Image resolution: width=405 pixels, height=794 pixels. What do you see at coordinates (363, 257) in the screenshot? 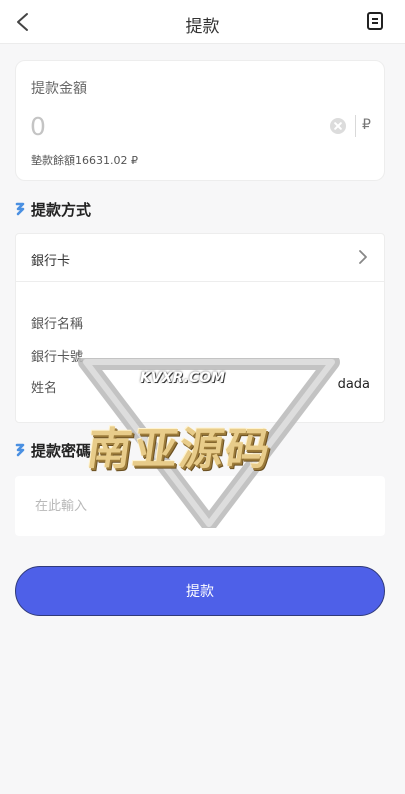
I see `chevron-right-icon` at bounding box center [363, 257].